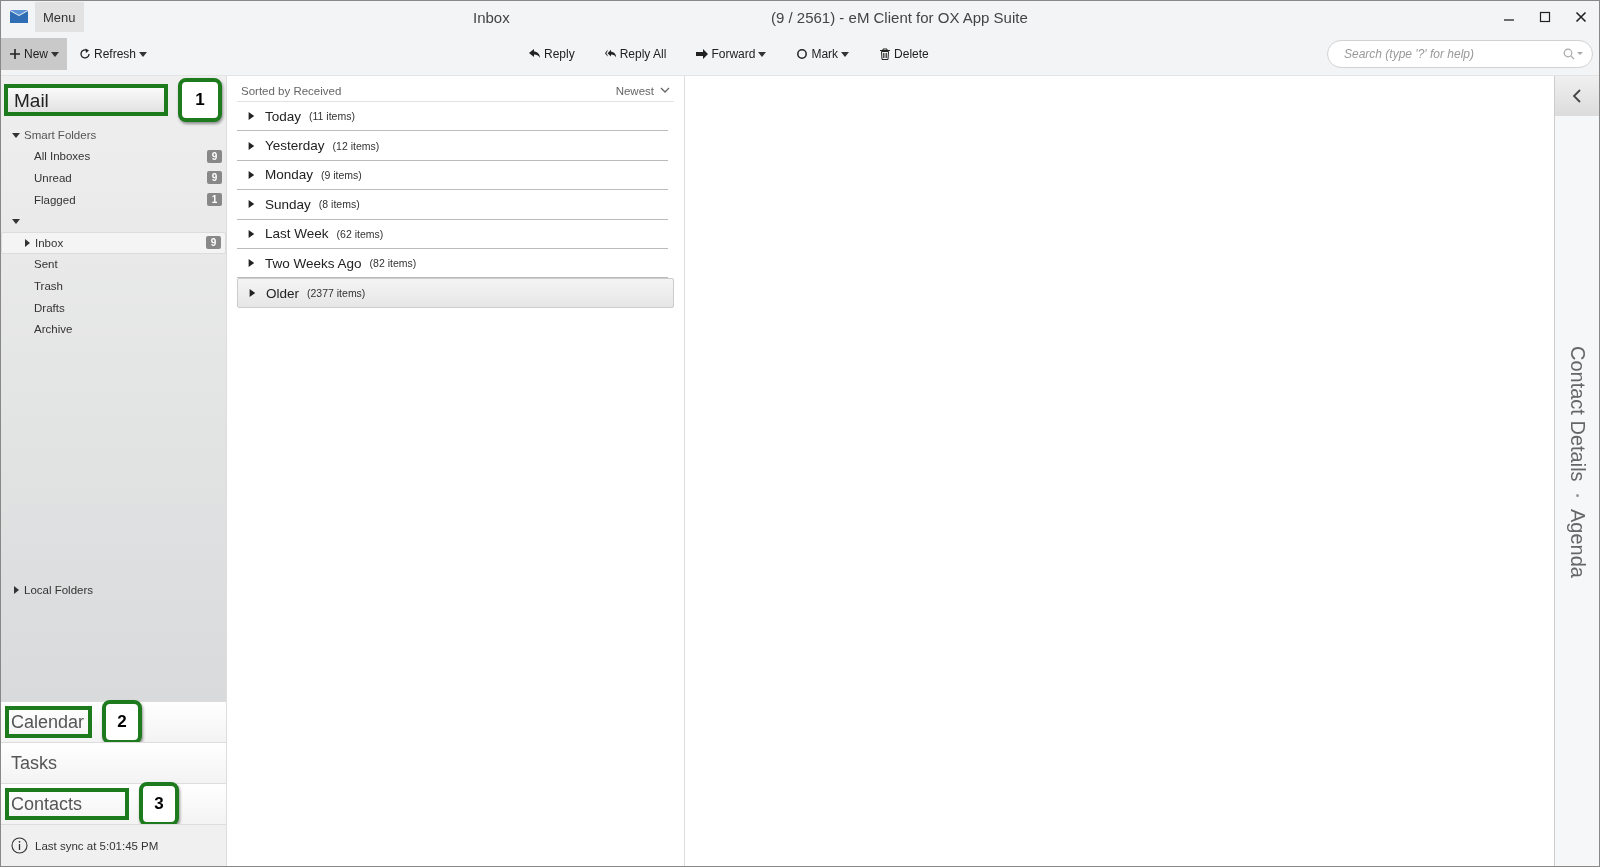 The width and height of the screenshot is (1600, 867). Describe the element at coordinates (731, 54) in the screenshot. I see `forward-button: Forward` at that location.